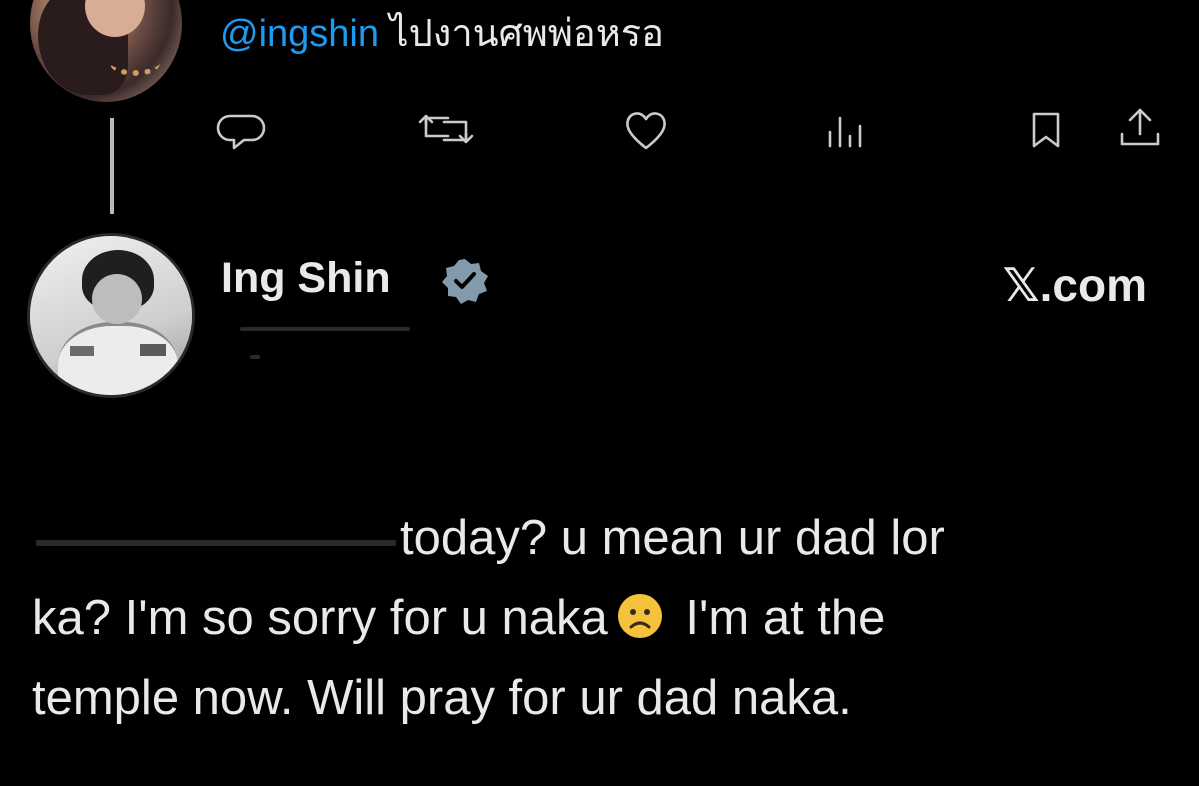  What do you see at coordinates (459, 618) in the screenshot?
I see `tweet-line: ka? I'm so sorry for u naka I'm at the` at bounding box center [459, 618].